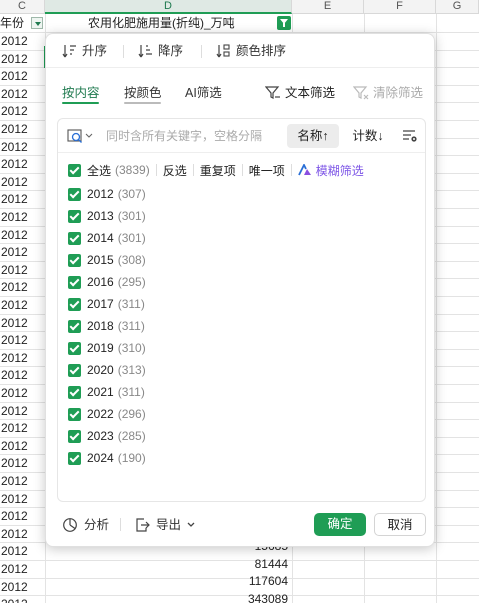 The width and height of the screenshot is (479, 603). What do you see at coordinates (175, 170) in the screenshot?
I see `invert-selection-button: 反选` at bounding box center [175, 170].